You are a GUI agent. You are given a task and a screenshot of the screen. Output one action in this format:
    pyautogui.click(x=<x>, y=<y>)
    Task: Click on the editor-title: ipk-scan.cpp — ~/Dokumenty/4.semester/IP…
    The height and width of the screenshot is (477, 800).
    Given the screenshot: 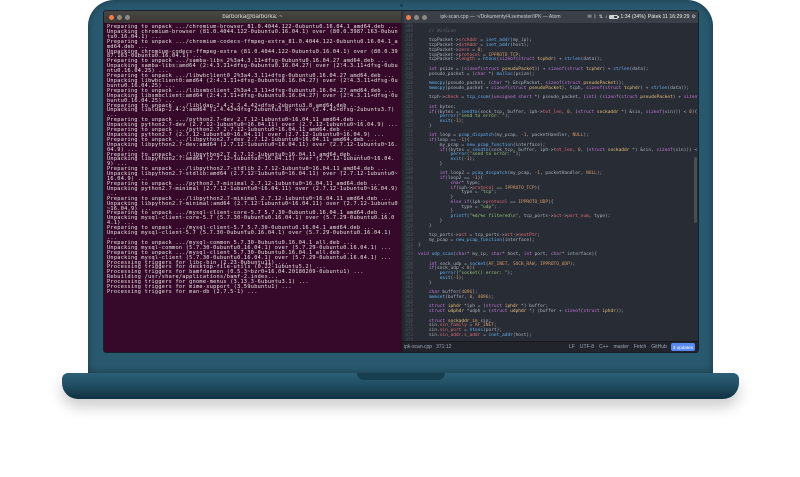 What is the action you would take?
    pyautogui.click(x=500, y=17)
    